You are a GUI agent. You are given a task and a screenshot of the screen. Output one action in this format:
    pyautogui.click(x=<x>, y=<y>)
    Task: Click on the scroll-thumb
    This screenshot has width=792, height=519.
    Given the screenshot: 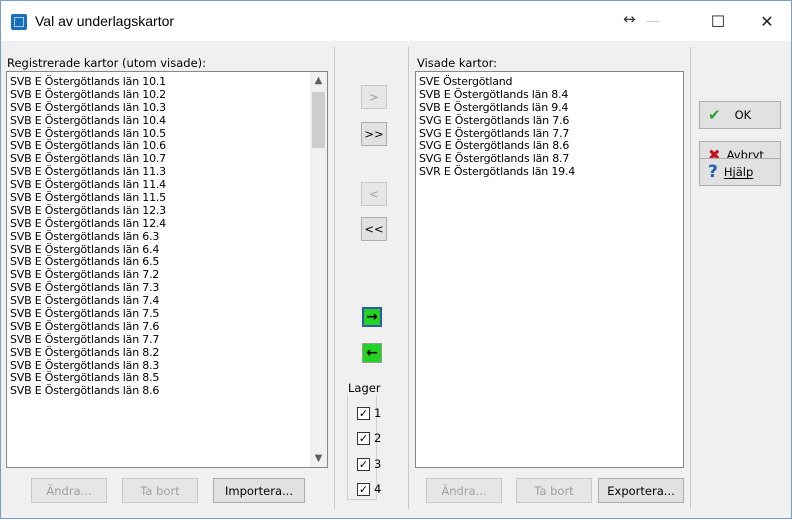 What is the action you would take?
    pyautogui.click(x=318, y=120)
    